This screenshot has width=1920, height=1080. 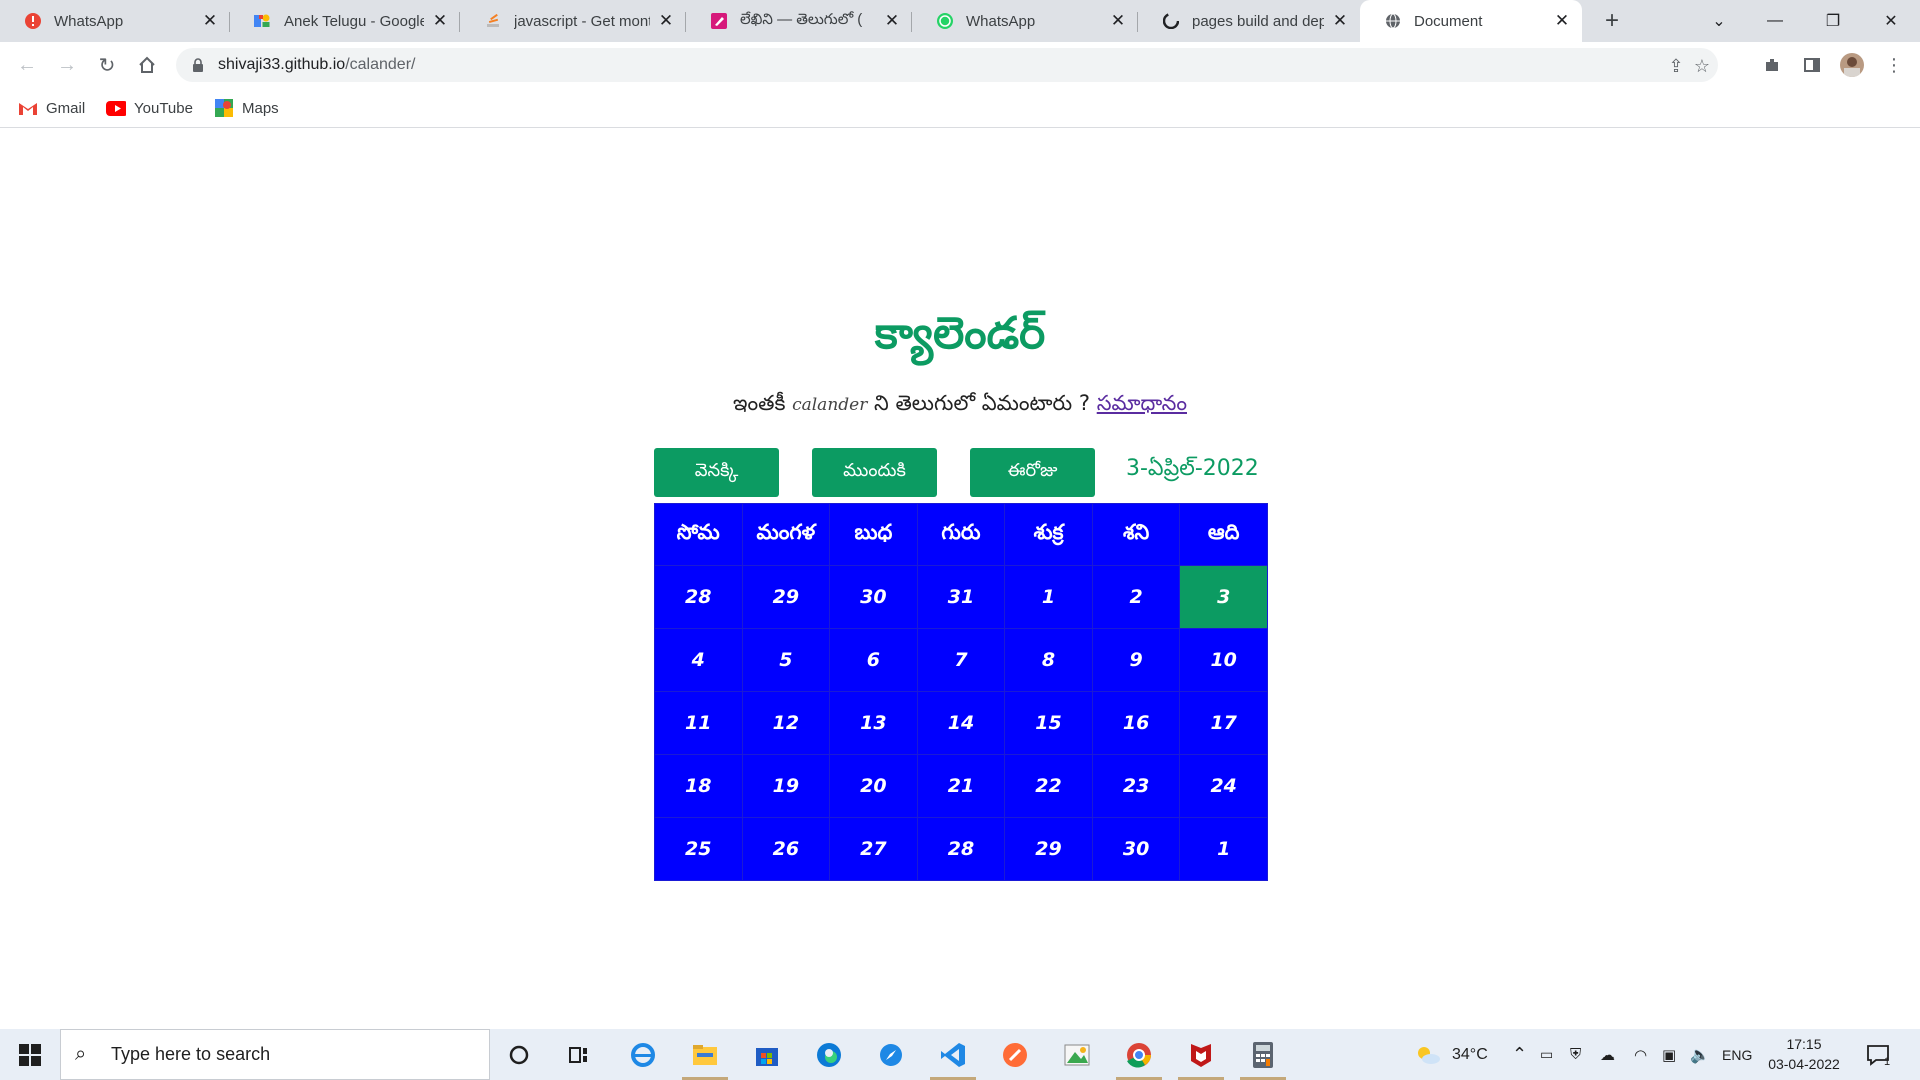 What do you see at coordinates (961, 534) in the screenshot?
I see `weekday-header: గురు` at bounding box center [961, 534].